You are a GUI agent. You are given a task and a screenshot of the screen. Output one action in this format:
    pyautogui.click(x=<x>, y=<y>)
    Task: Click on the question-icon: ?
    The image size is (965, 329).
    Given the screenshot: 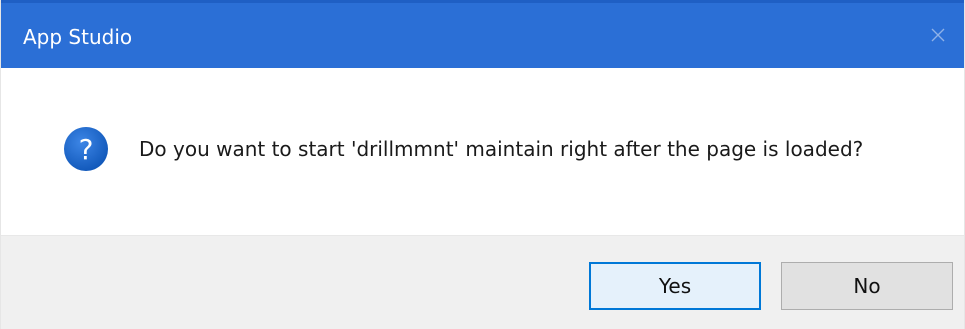 What is the action you would take?
    pyautogui.click(x=86, y=149)
    